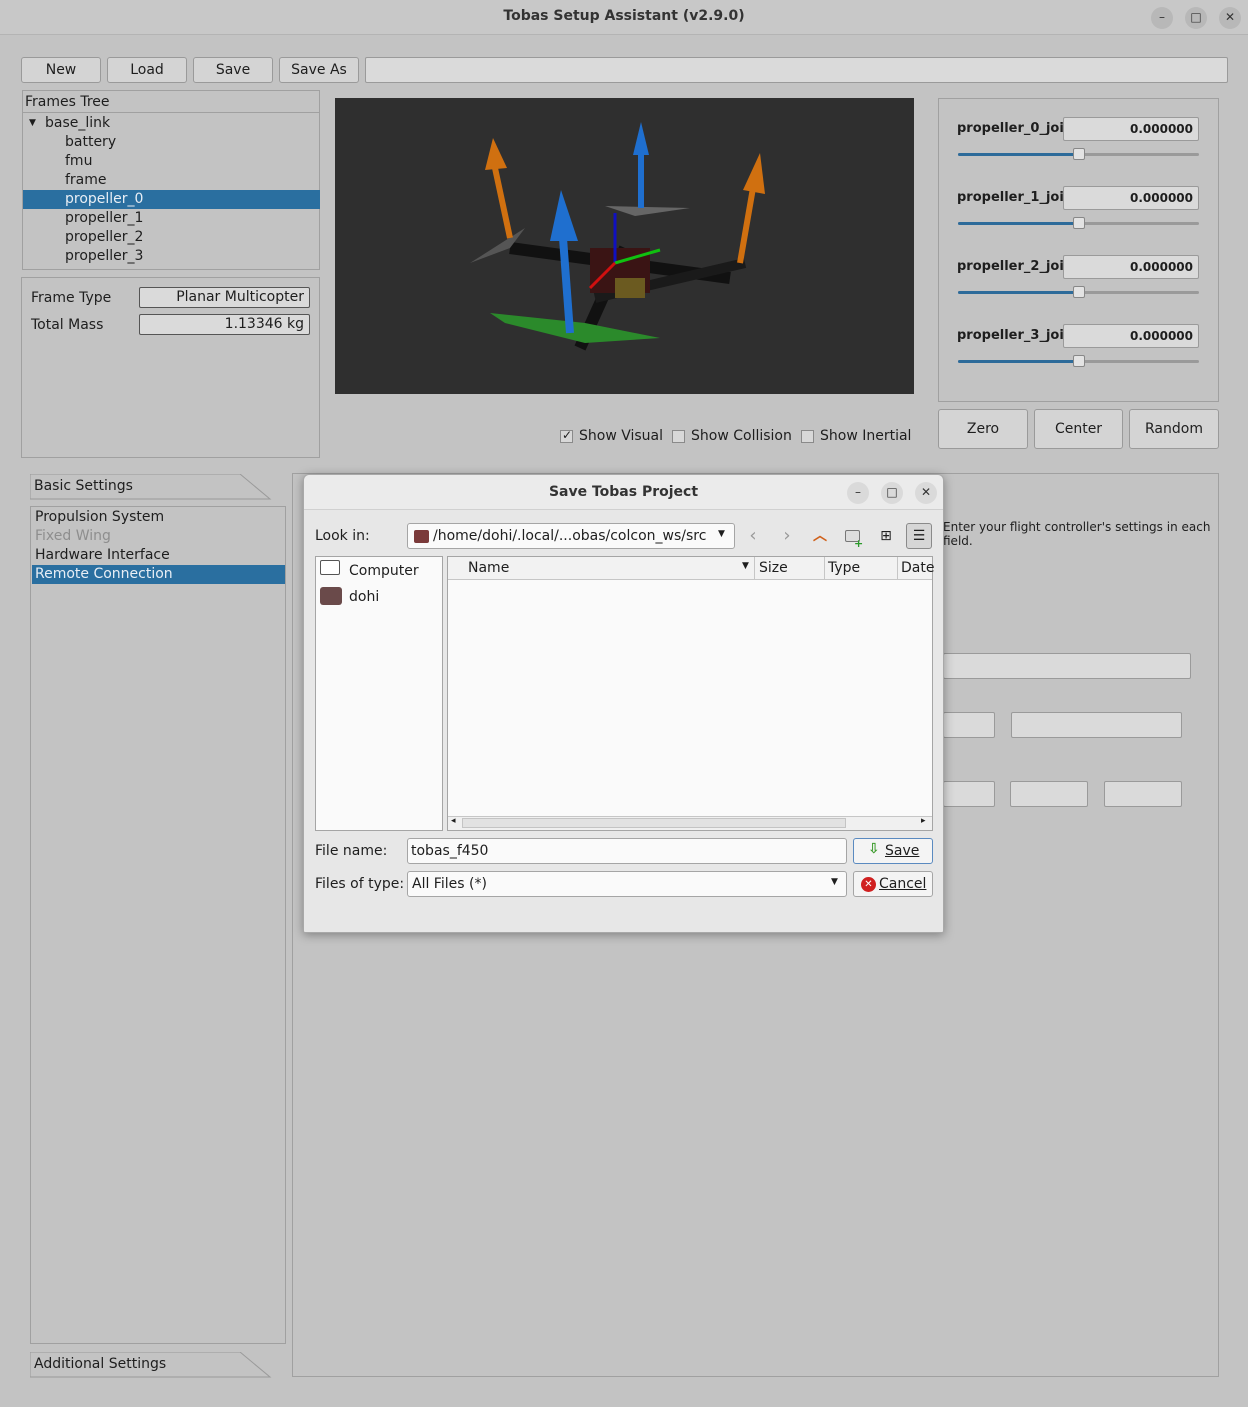  What do you see at coordinates (1230, 18) in the screenshot?
I see `close-icon: ✕` at bounding box center [1230, 18].